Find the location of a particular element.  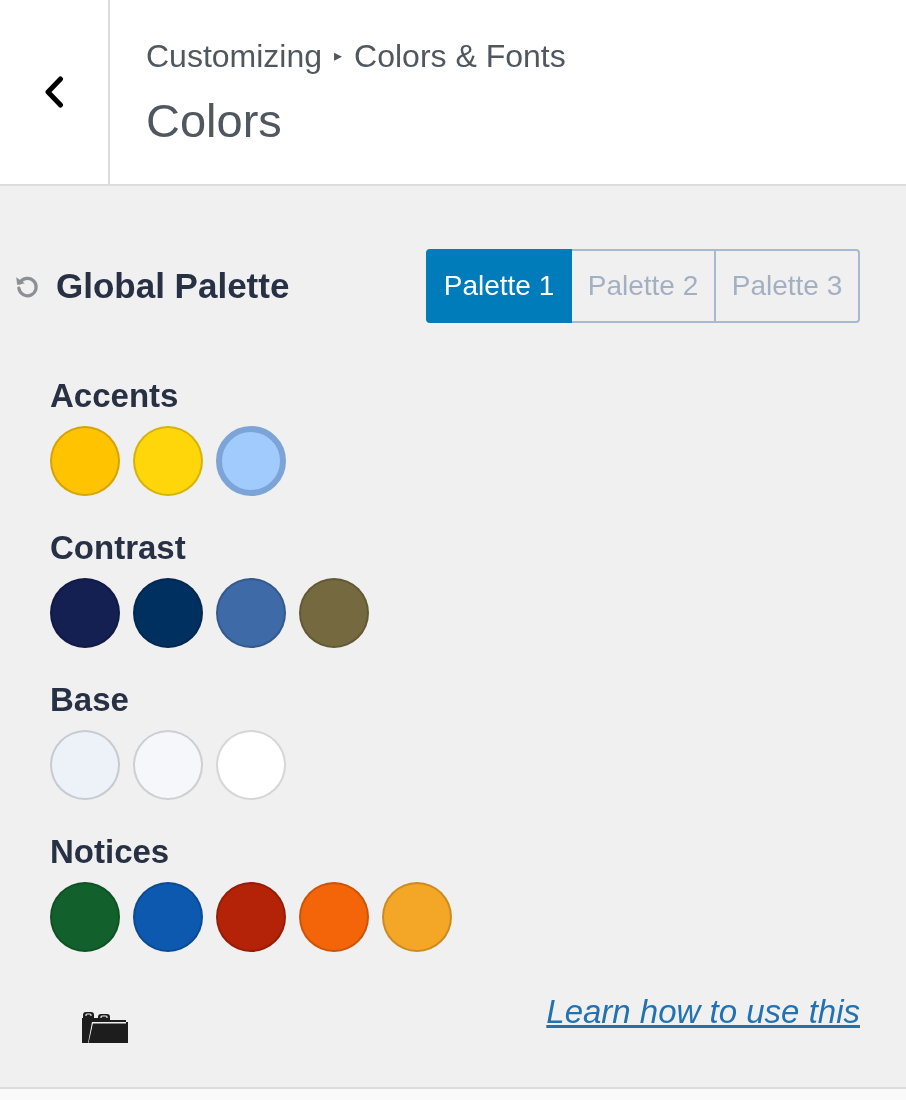

palette-title: Global Palette is located at coordinates (173, 286).